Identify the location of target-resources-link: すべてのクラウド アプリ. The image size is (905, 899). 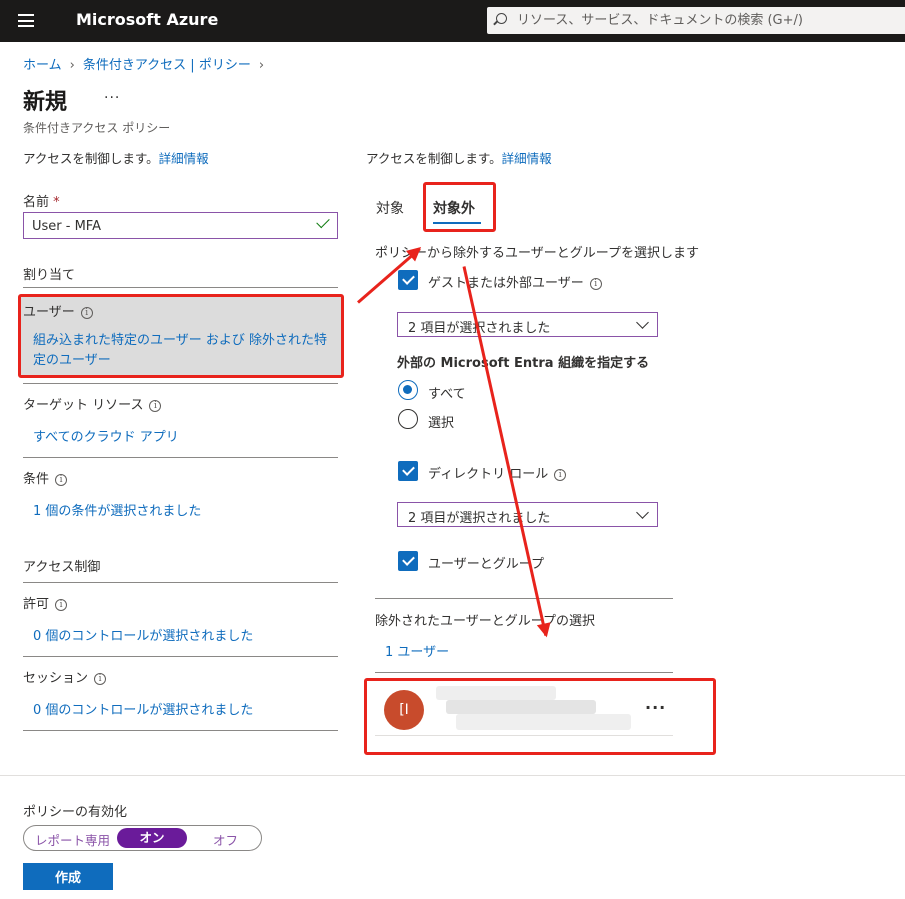
(106, 435).